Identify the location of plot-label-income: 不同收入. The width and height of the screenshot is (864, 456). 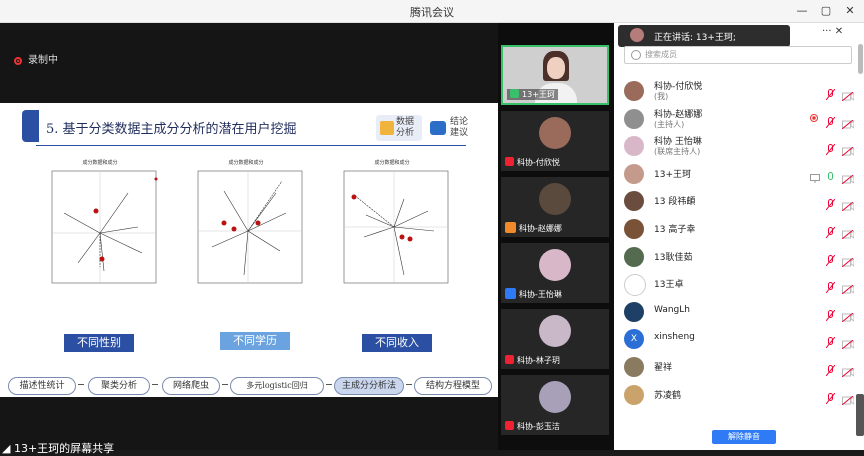
(397, 343).